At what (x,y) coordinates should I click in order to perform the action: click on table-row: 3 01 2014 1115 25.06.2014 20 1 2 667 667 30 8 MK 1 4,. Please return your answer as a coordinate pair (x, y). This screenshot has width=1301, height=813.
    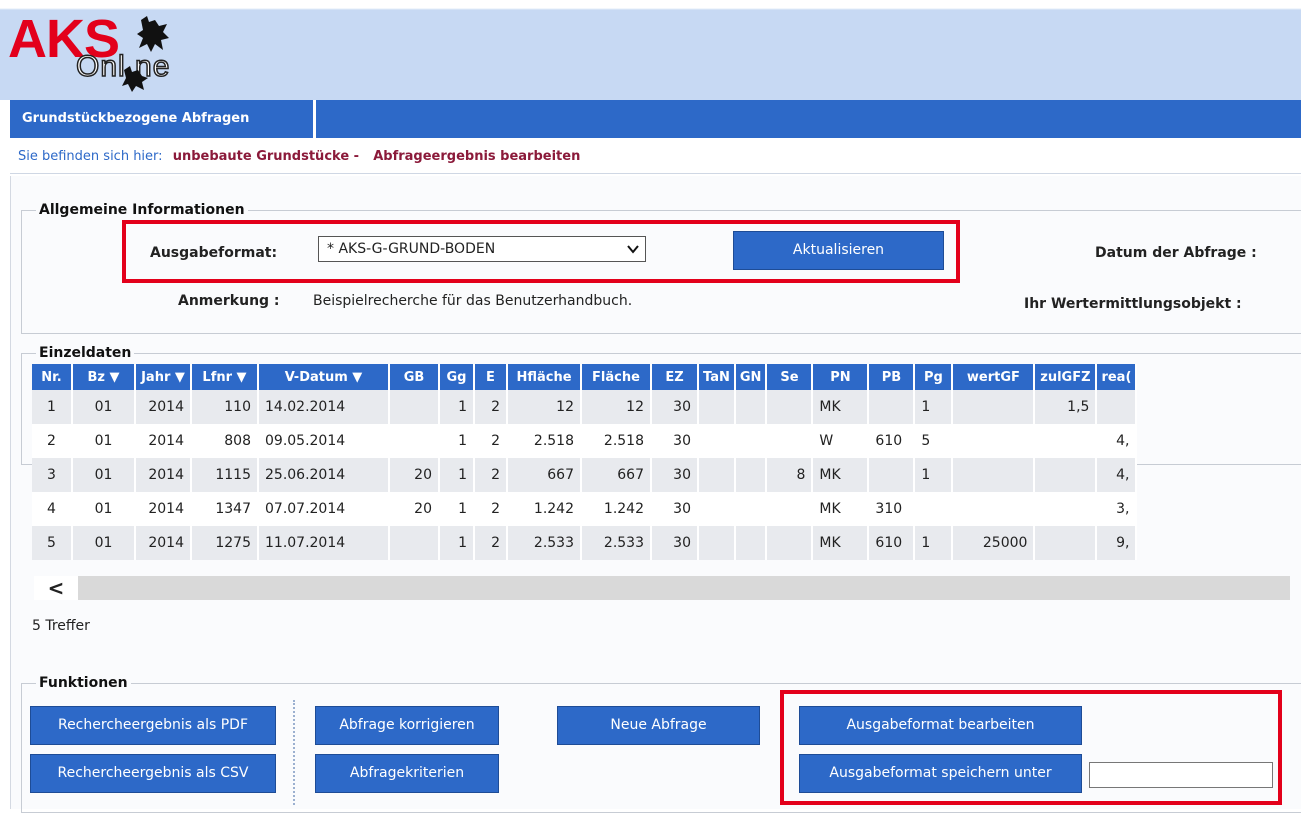
    Looking at the image, I should click on (585, 475).